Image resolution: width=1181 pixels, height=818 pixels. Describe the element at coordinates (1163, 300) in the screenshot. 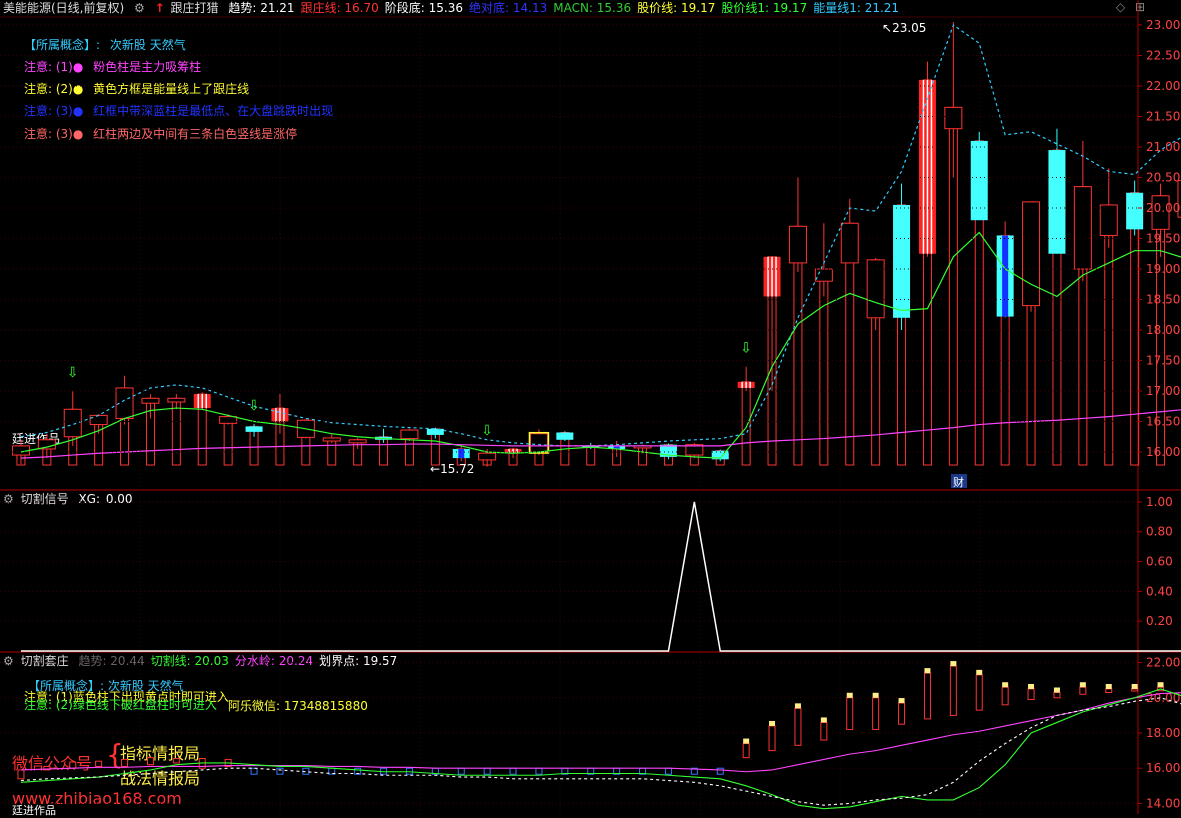

I see `price-tick-9: 18.50` at that location.